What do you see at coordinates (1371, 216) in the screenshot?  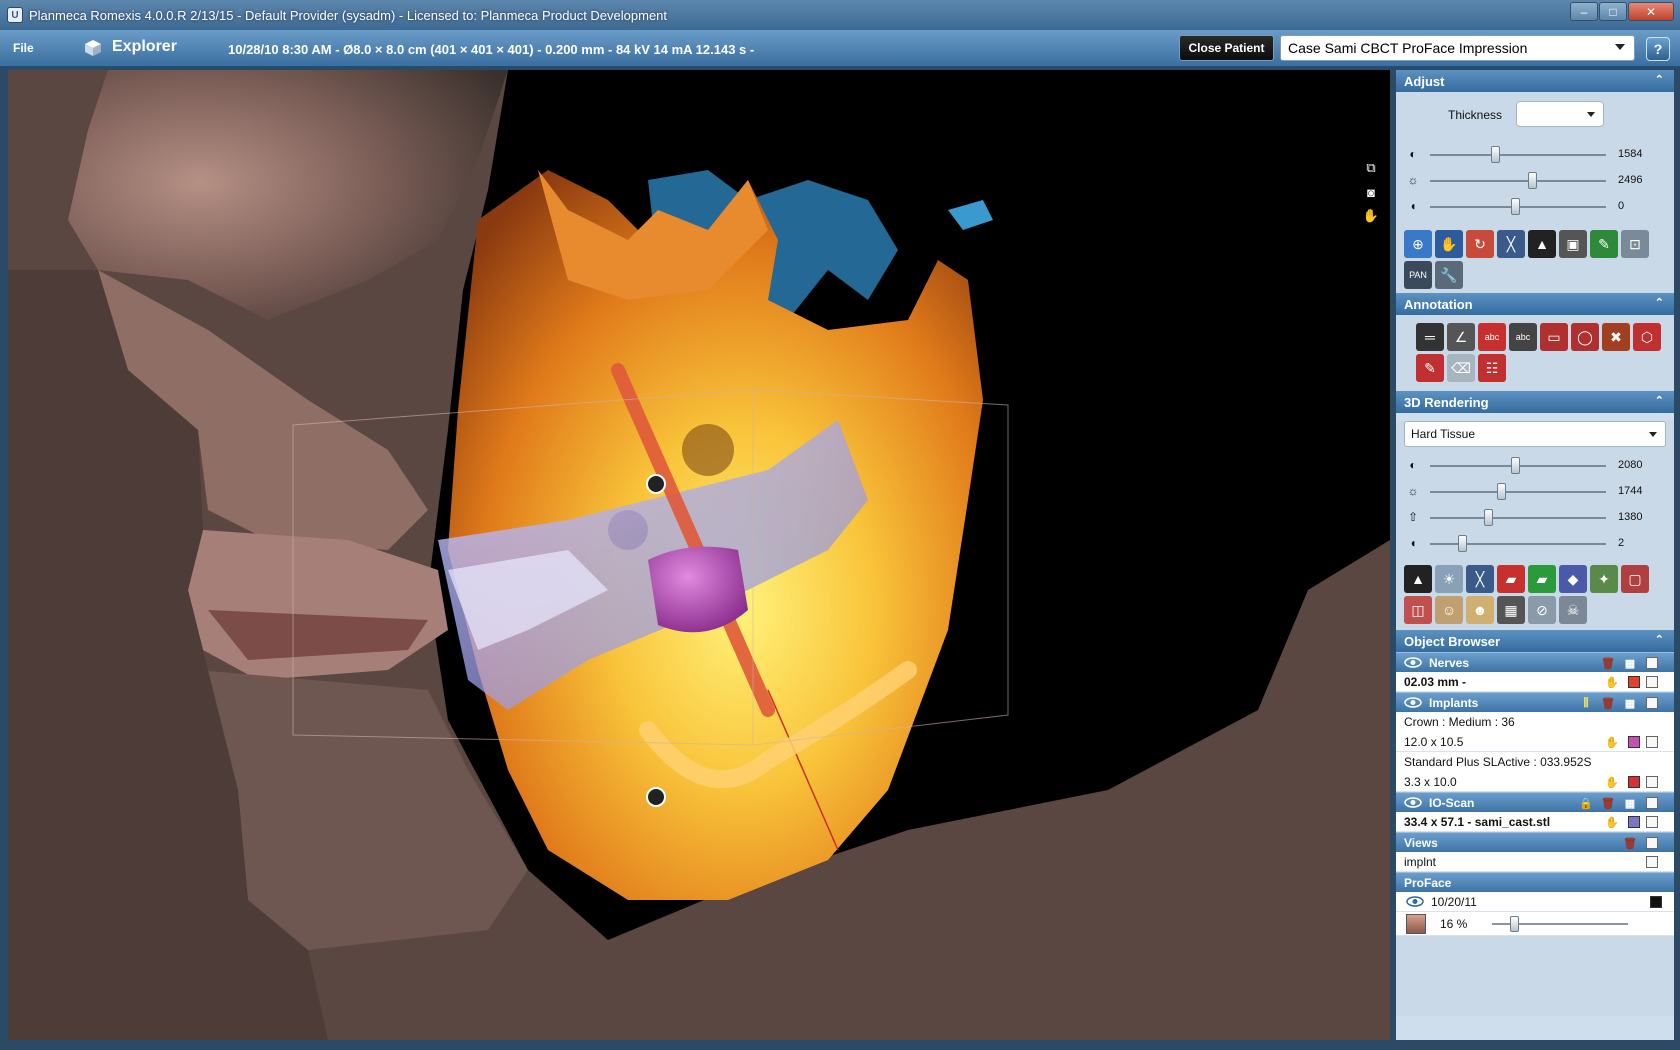 I see `hand-icon: ✋` at bounding box center [1371, 216].